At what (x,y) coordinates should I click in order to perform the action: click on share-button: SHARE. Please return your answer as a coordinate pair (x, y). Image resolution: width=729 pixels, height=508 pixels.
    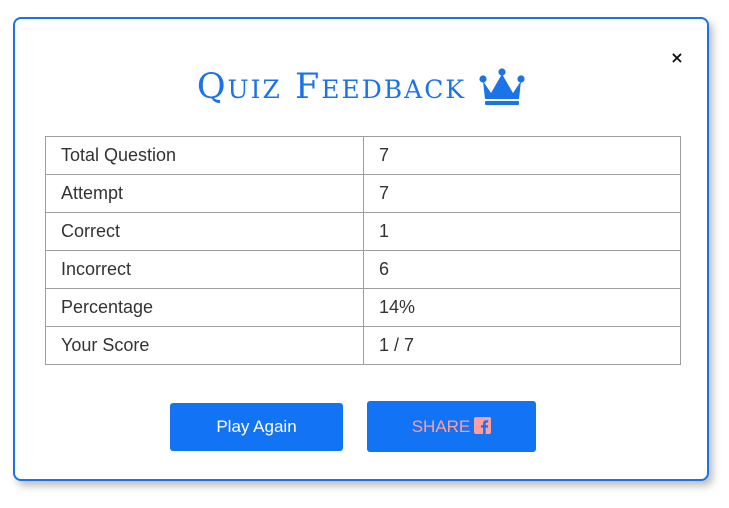
    Looking at the image, I should click on (451, 426).